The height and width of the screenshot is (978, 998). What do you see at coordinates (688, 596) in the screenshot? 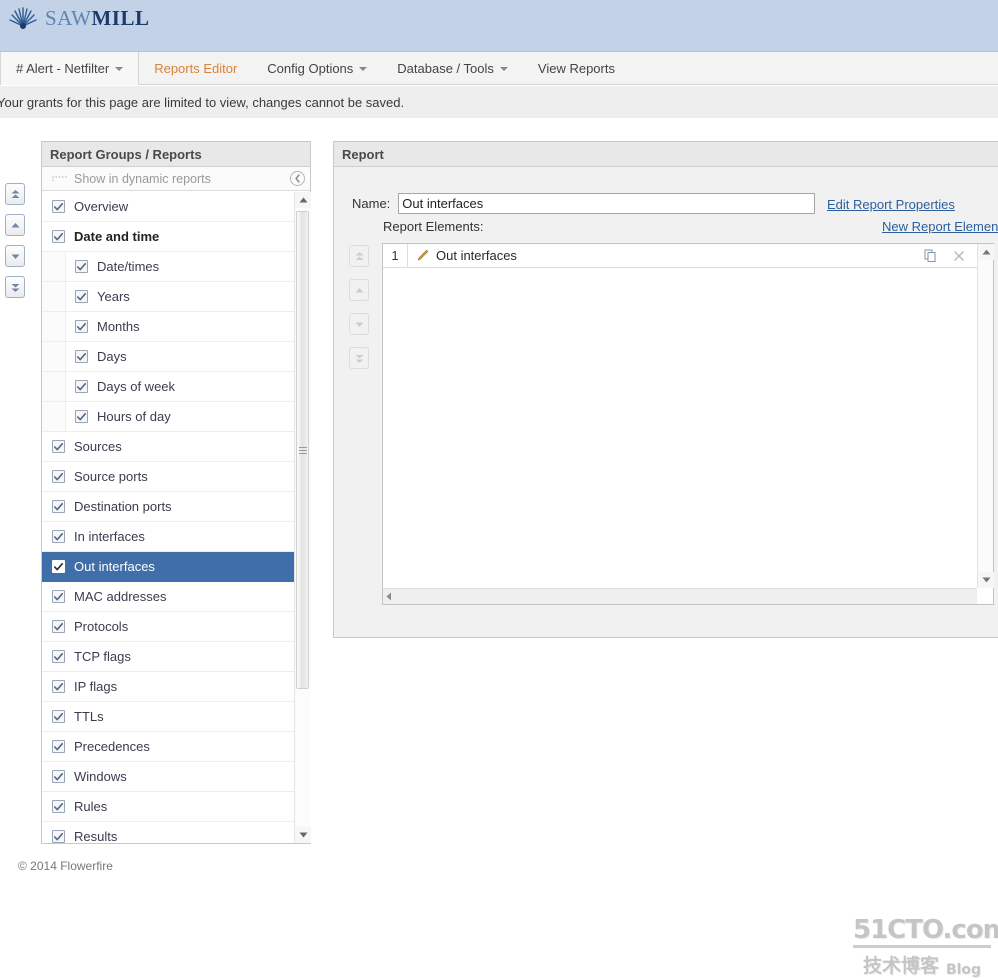
I see `report-elements-horizontal-scrollbar` at bounding box center [688, 596].